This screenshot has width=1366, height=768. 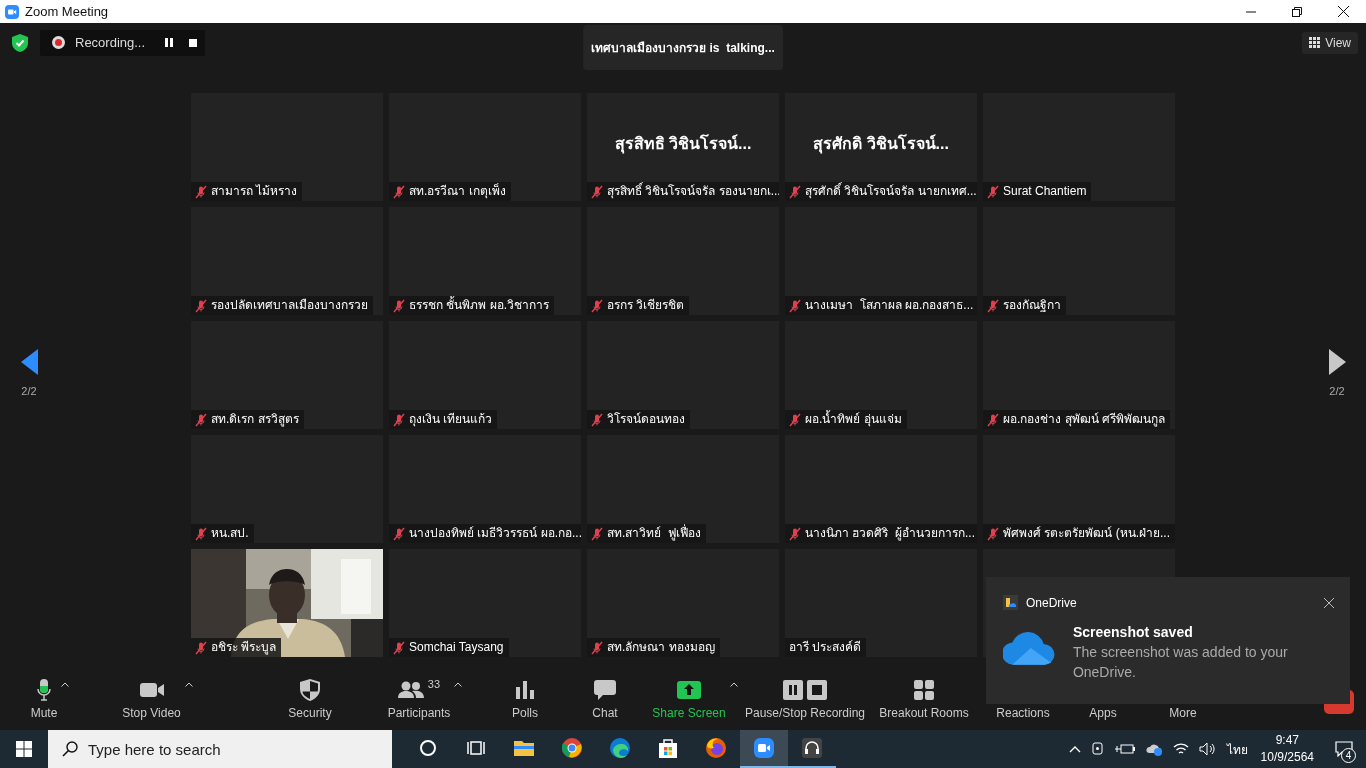 What do you see at coordinates (67, 11) in the screenshot?
I see `window-title: Zoom Meeting` at bounding box center [67, 11].